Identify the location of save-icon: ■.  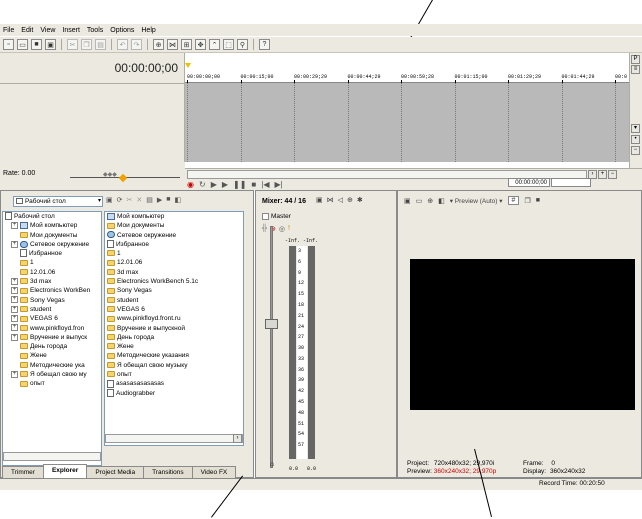
(36, 44).